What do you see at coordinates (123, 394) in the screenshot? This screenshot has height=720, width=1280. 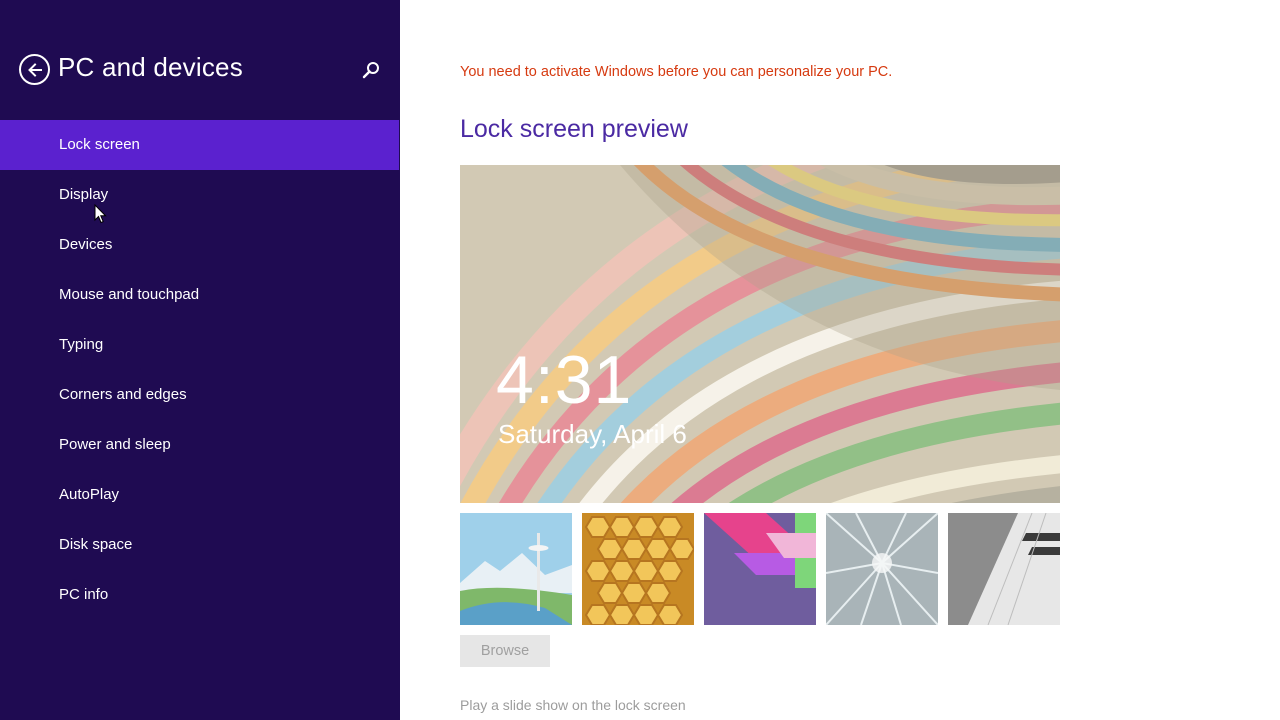 I see `sidebar-item-label: Corners and edges` at bounding box center [123, 394].